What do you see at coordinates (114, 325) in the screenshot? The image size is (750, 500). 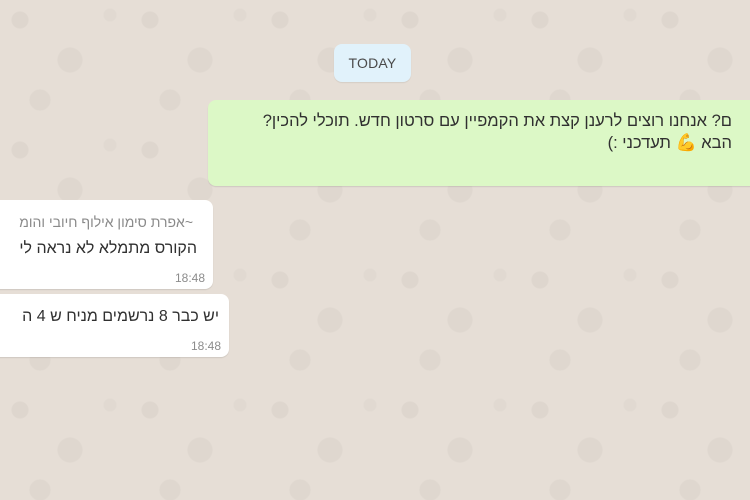 I see `incoming-message-bubble: יש כבר 8 נרשמים מניח ש 4 ה 18:48` at bounding box center [114, 325].